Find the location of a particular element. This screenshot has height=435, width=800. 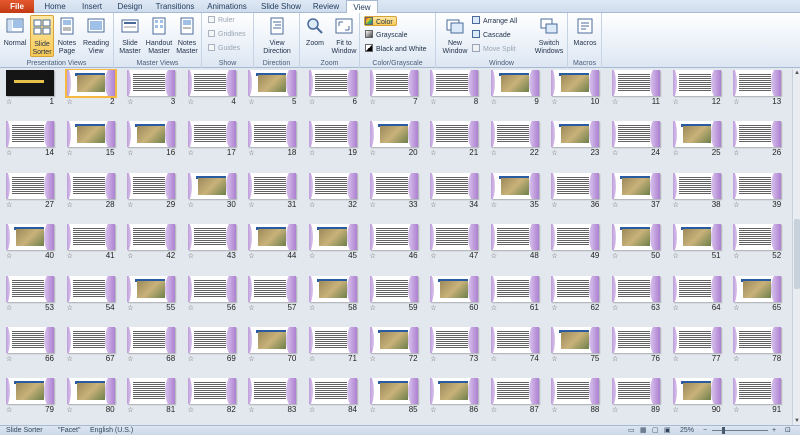

fit-slide-icon: ⊡ is located at coordinates (788, 430).